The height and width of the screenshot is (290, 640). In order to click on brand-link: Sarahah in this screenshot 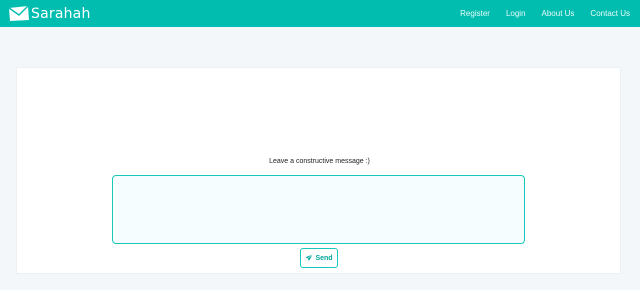, I will do `click(49, 13)`.